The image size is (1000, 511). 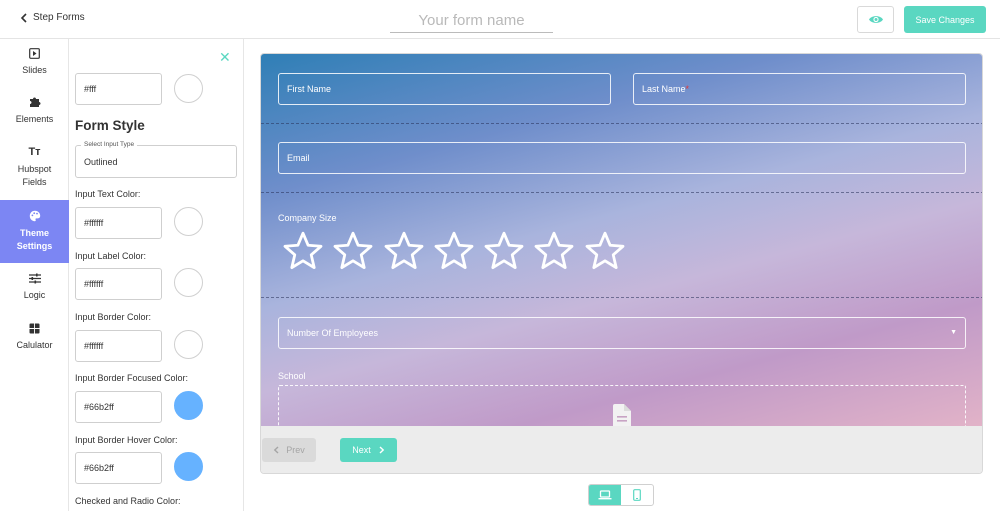 I want to click on slides-icon, so click(x=35, y=53).